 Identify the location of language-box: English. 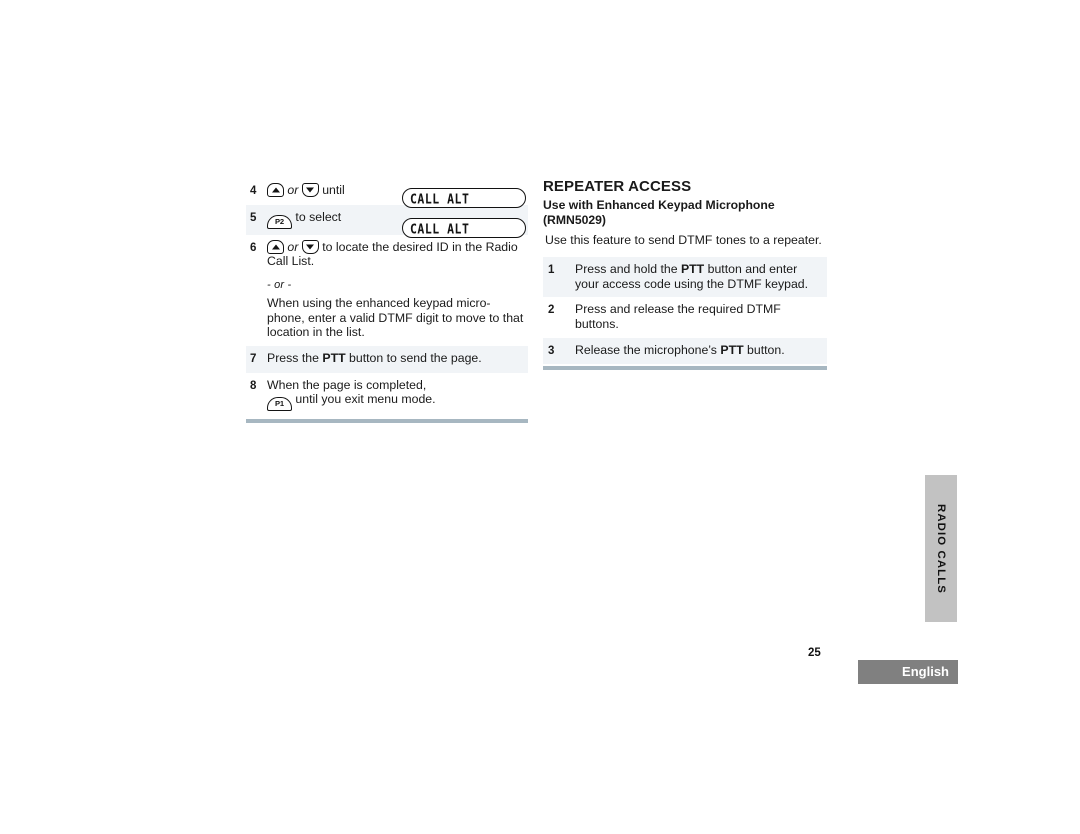
(908, 672).